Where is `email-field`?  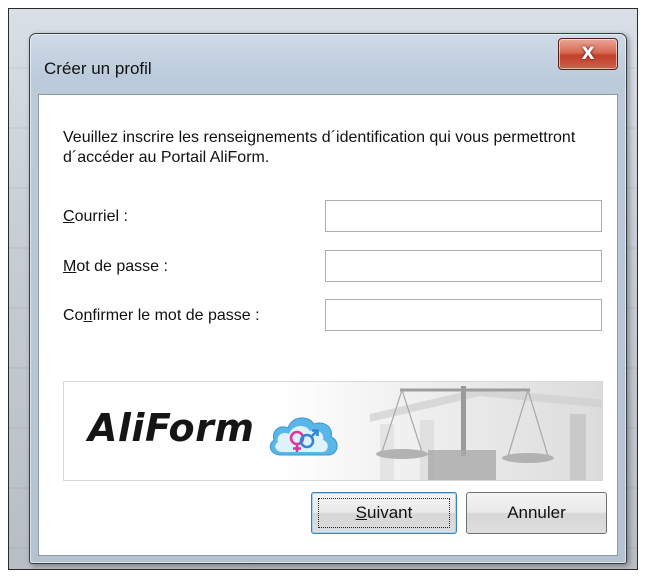 email-field is located at coordinates (463, 216).